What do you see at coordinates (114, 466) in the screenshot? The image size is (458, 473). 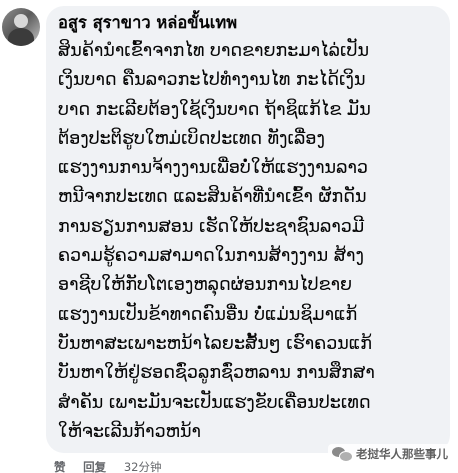 I see `comment-actions: 赞 回复 32分钟` at bounding box center [114, 466].